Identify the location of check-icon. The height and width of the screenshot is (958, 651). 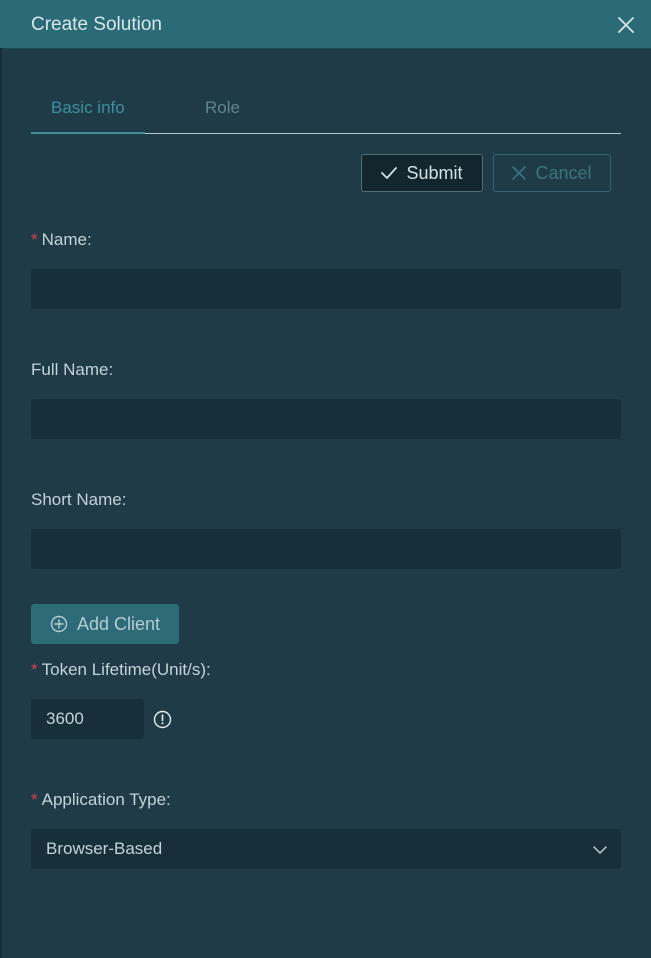
(389, 173).